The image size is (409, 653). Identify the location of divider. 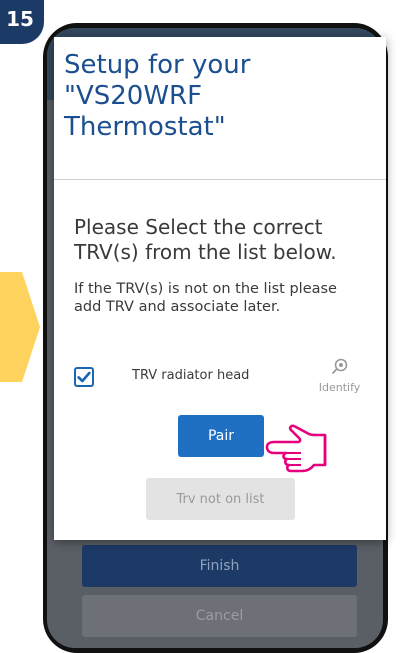
(220, 179).